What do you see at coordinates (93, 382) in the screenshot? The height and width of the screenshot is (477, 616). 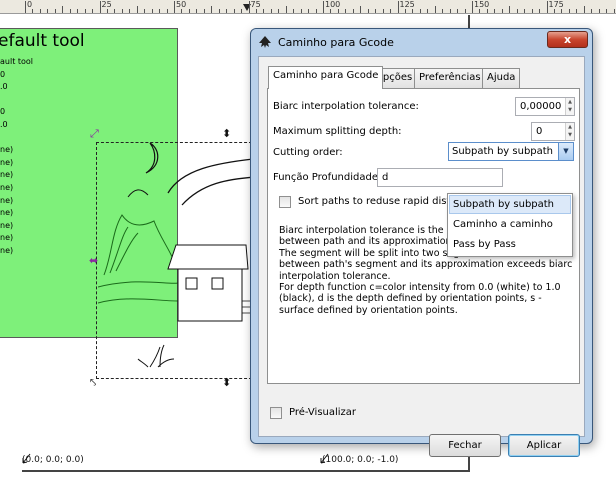 I see `scale-handle-bottom-left: ⤣` at bounding box center [93, 382].